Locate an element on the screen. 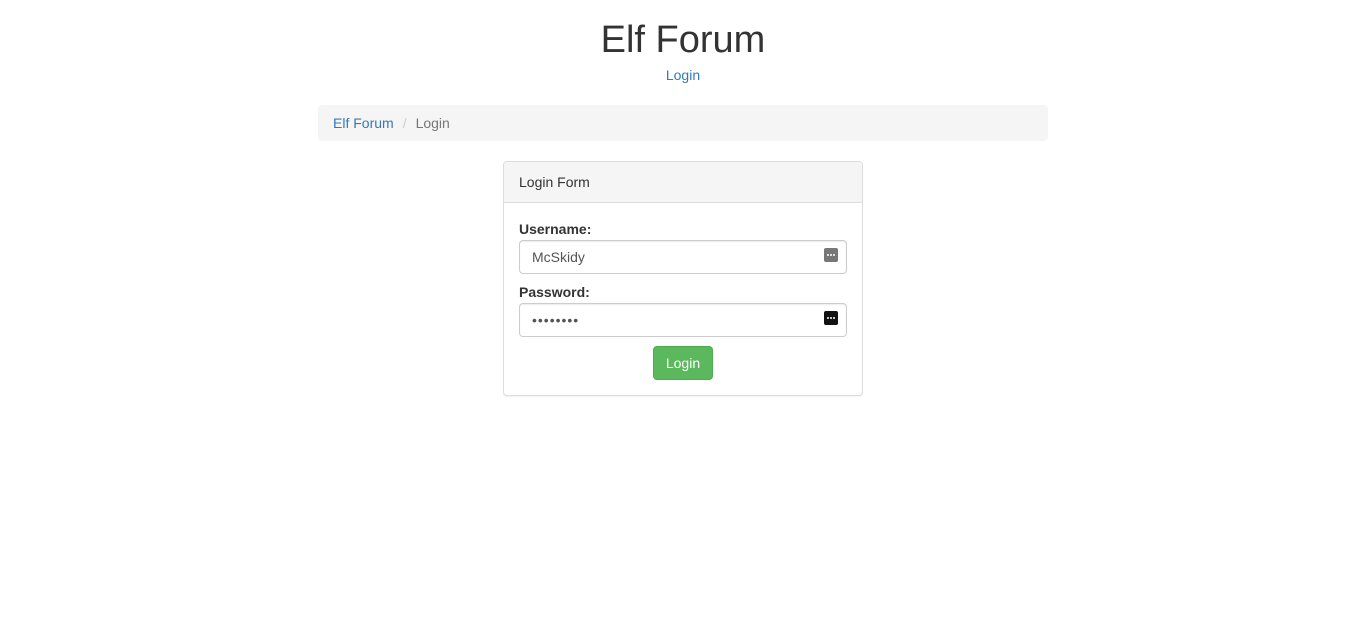 The height and width of the screenshot is (643, 1366). login-panel: Login Form Username: Password: Login is located at coordinates (683, 278).